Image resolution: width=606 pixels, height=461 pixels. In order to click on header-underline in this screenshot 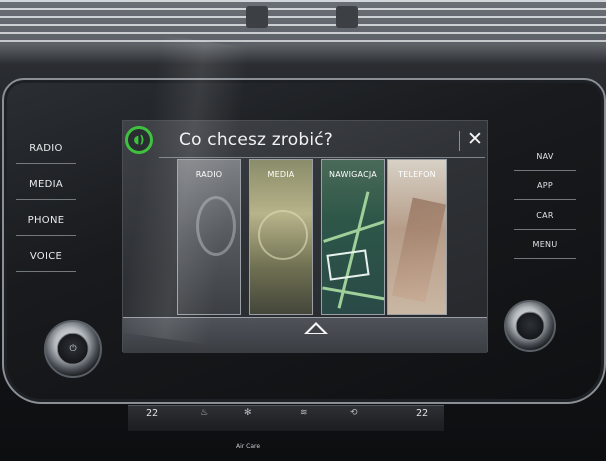, I will do `click(322, 157)`.